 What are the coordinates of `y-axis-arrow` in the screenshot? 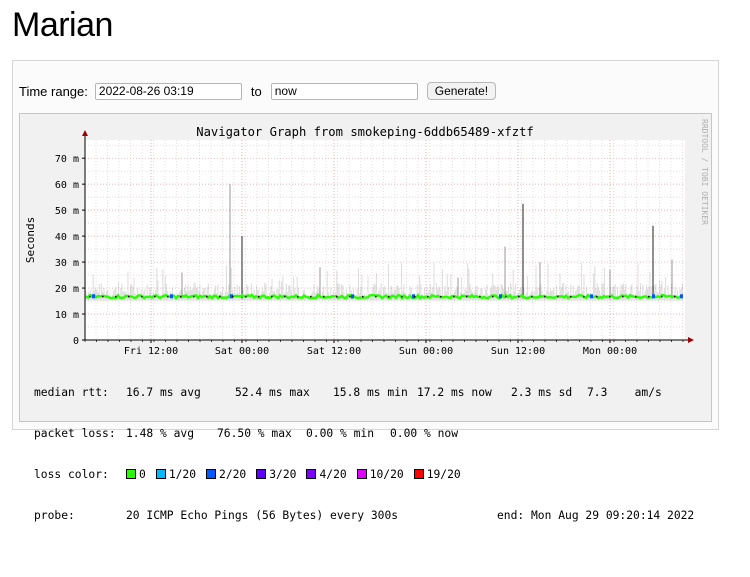 It's located at (85, 133).